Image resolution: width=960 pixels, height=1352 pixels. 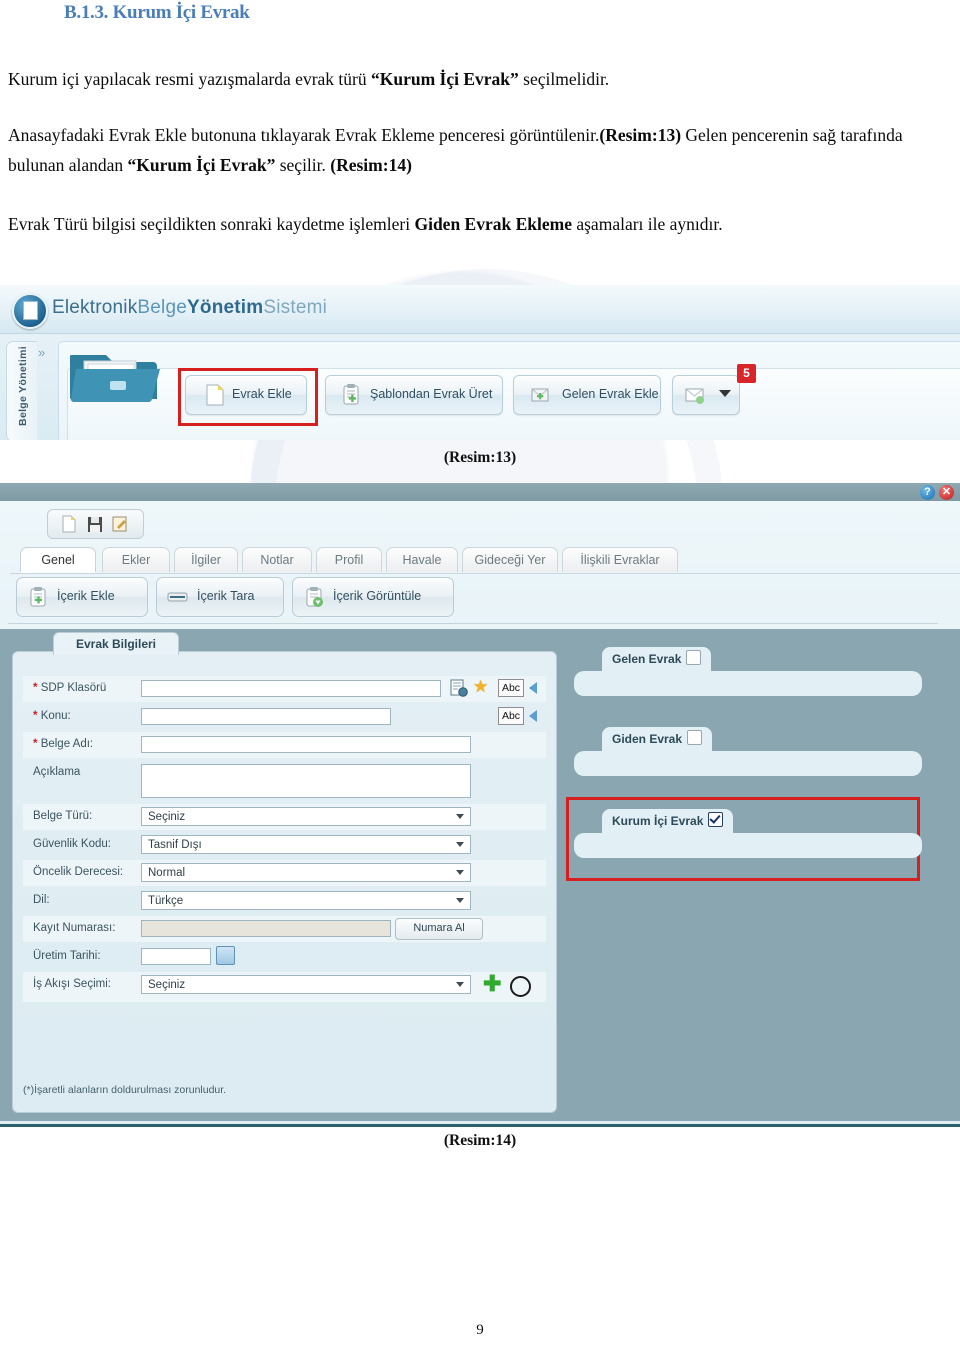 What do you see at coordinates (115, 379) in the screenshot?
I see `folder-illustration-icon` at bounding box center [115, 379].